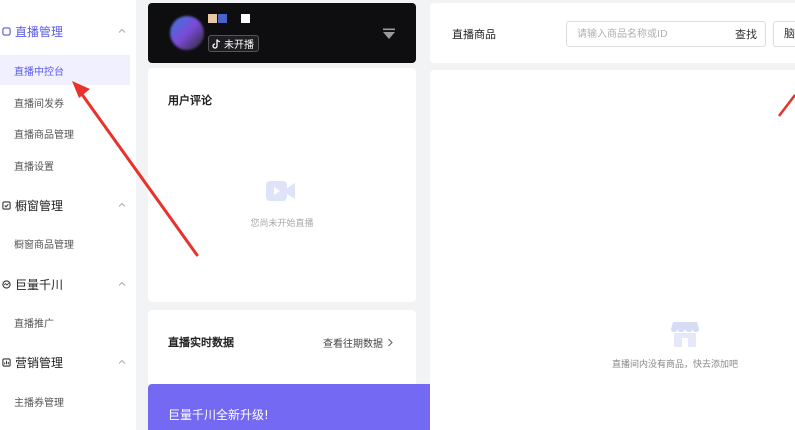 The height and width of the screenshot is (430, 795). Describe the element at coordinates (65, 70) in the screenshot. I see `sidebar-item-live-console: 直播中控台` at that location.